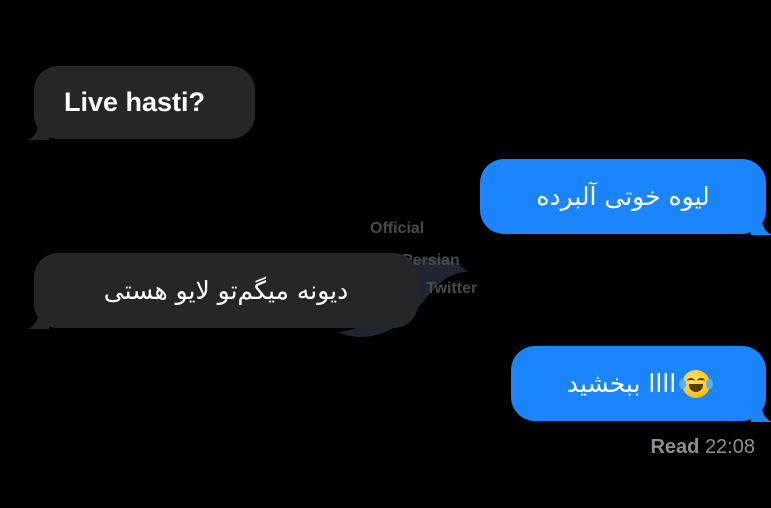 The width and height of the screenshot is (771, 508). What do you see at coordinates (675, 447) in the screenshot?
I see `read-label: Read` at bounding box center [675, 447].